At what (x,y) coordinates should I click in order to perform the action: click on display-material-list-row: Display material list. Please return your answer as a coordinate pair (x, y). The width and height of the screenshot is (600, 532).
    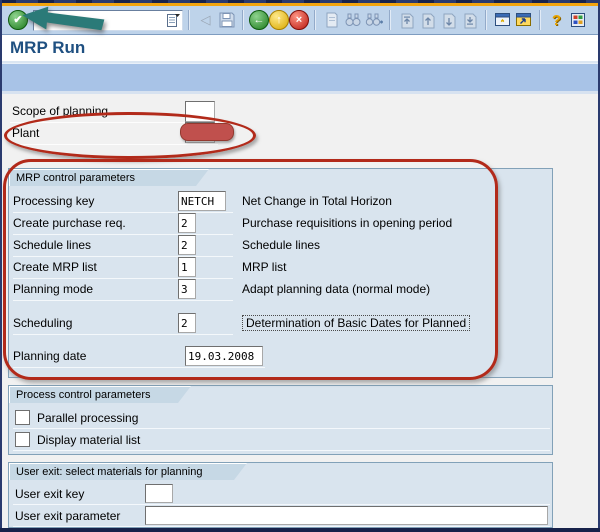
    Looking at the image, I should click on (281, 440).